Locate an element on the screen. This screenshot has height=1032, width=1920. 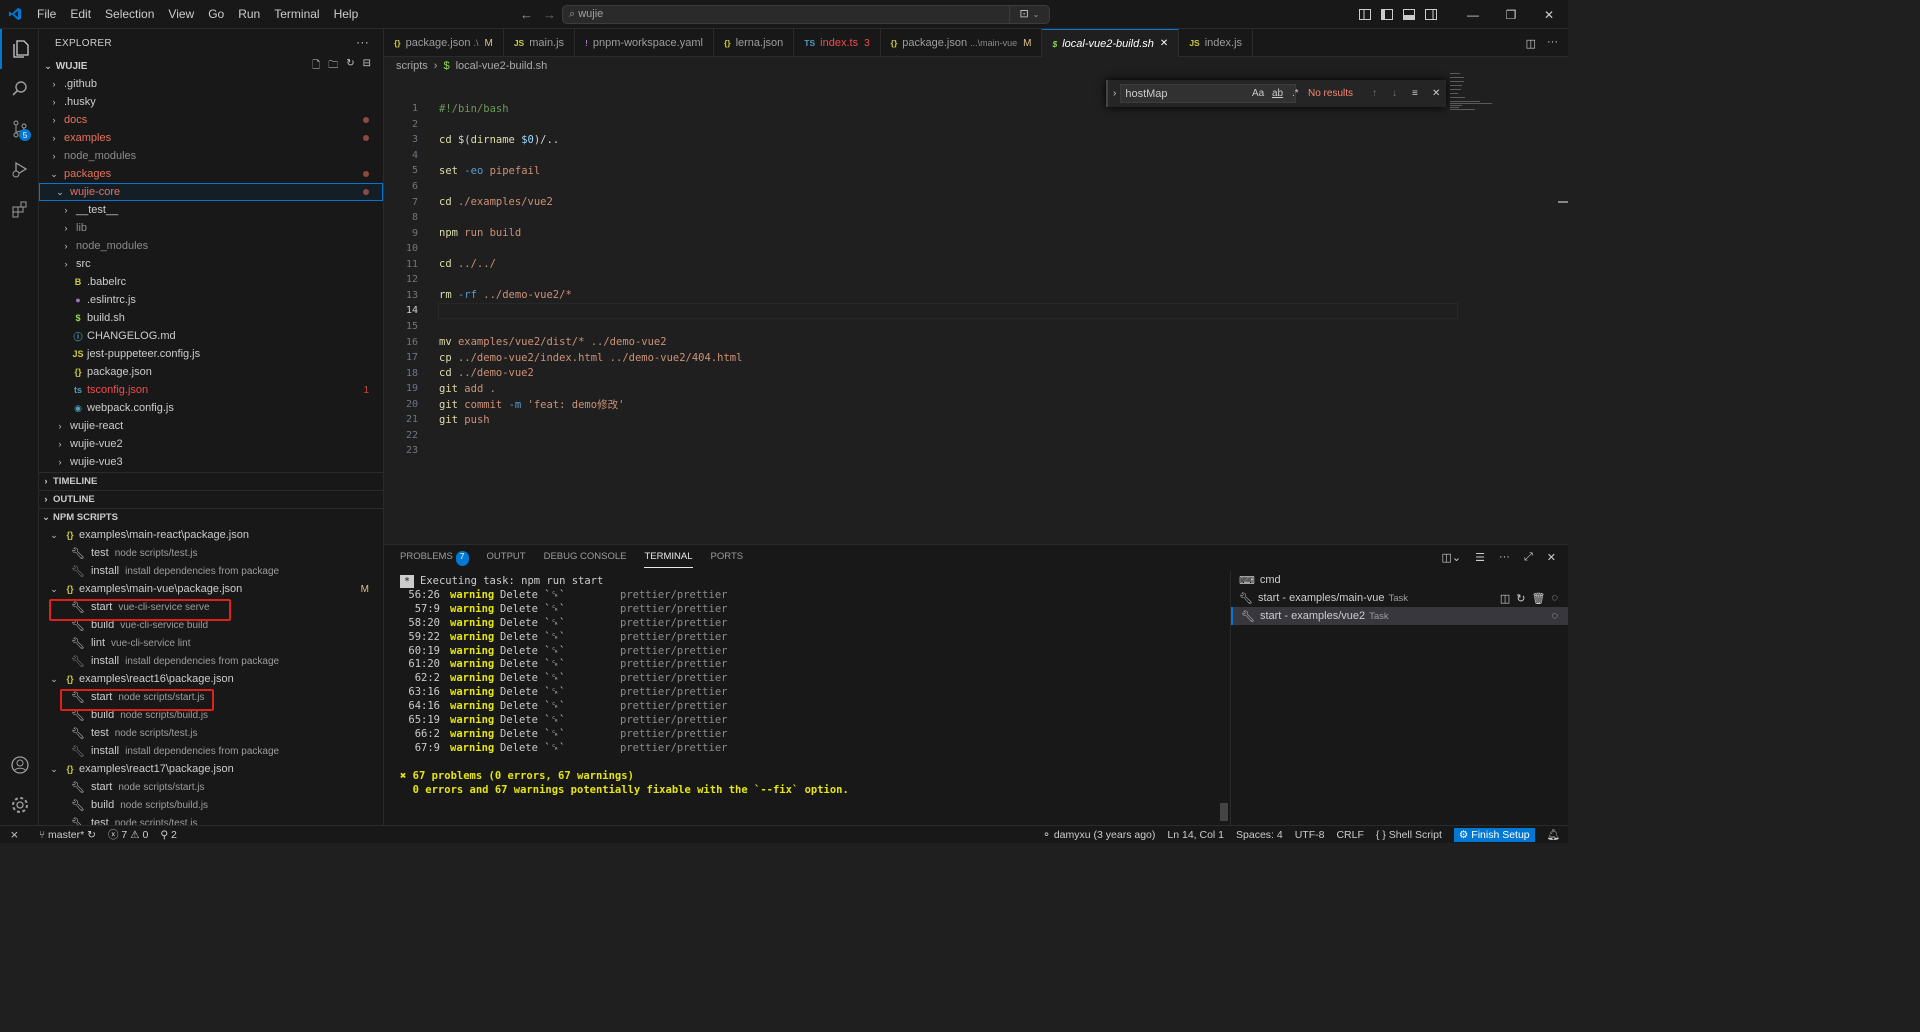
npm-package: ⌄ {} examples\main-react\package.json is located at coordinates (211, 535).